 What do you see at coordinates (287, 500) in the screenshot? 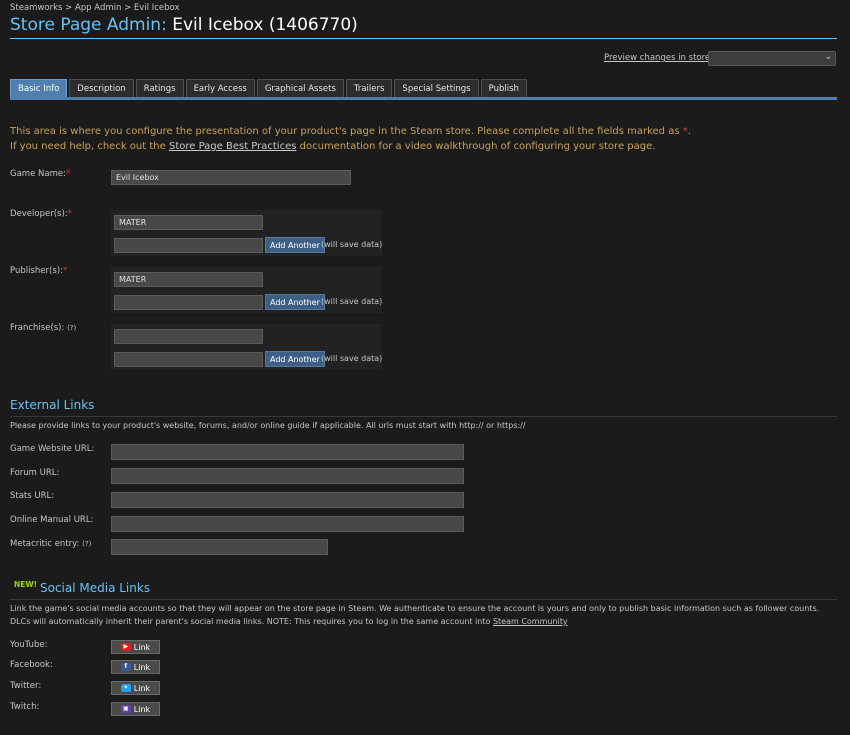
I see `stats-url-input` at bounding box center [287, 500].